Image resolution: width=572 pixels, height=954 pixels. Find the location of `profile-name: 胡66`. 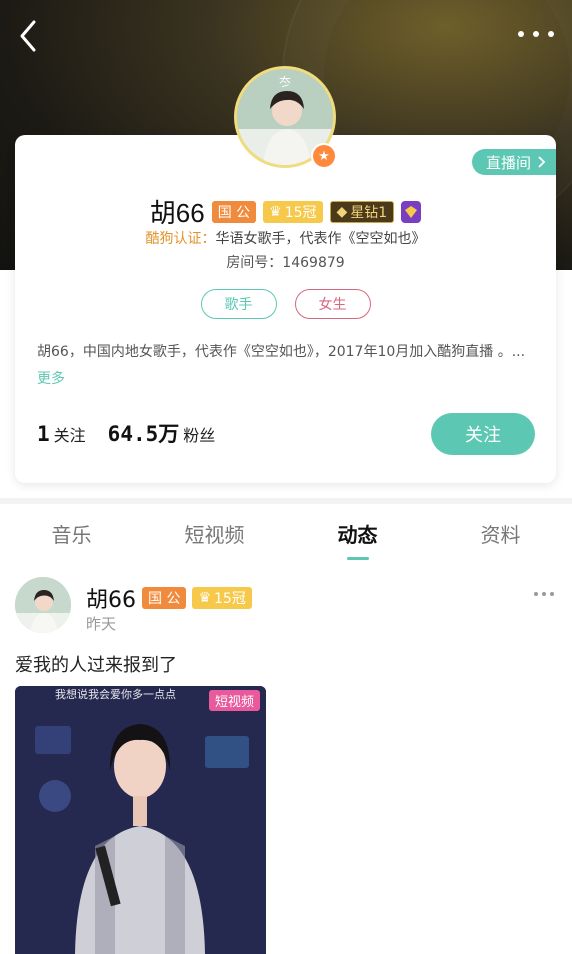

profile-name: 胡66 is located at coordinates (177, 213).